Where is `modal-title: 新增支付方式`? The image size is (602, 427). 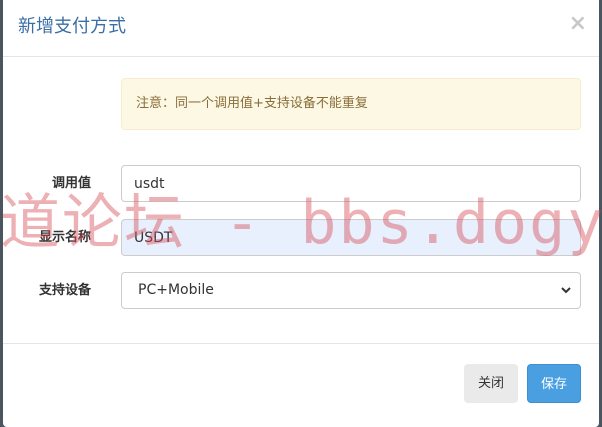 modal-title: 新增支付方式 is located at coordinates (72, 26).